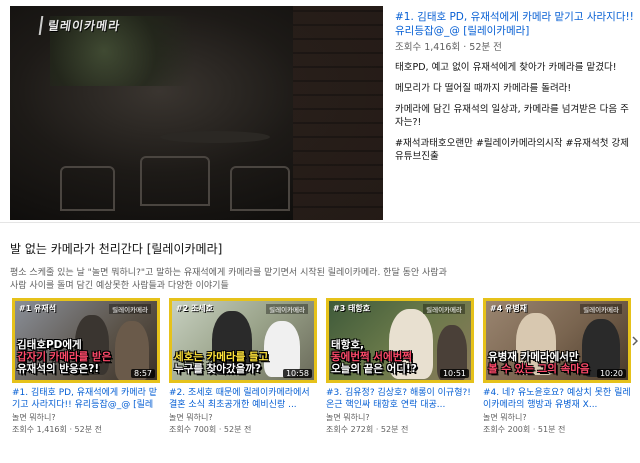 The width and height of the screenshot is (640, 463). I want to click on video-duration: 8:57, so click(143, 373).